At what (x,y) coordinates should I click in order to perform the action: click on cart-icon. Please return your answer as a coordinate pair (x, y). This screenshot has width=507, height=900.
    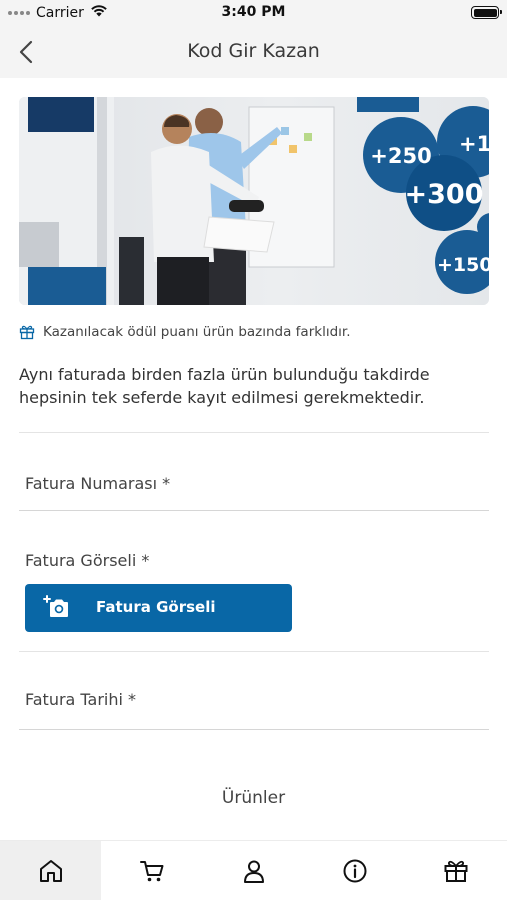
    Looking at the image, I should click on (152, 871).